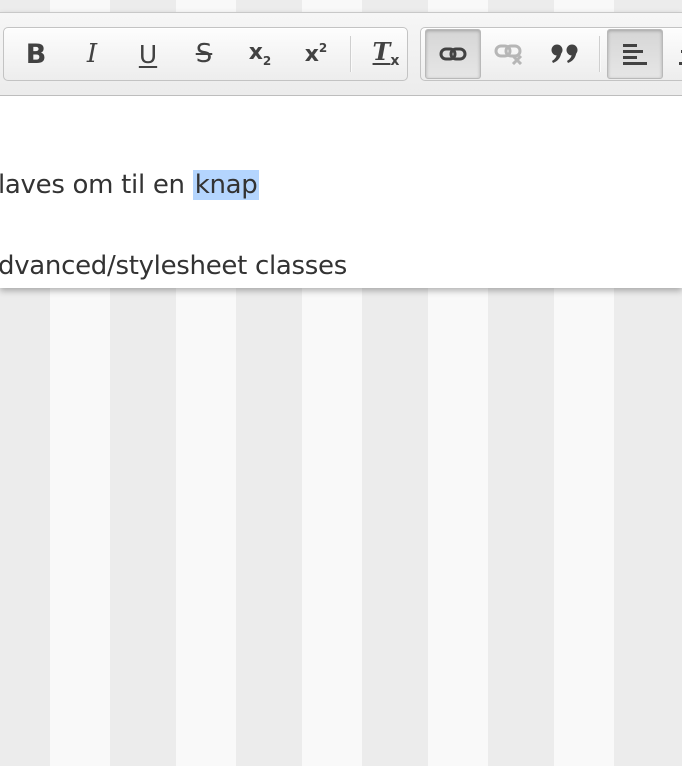  I want to click on underline-button: U, so click(148, 54).